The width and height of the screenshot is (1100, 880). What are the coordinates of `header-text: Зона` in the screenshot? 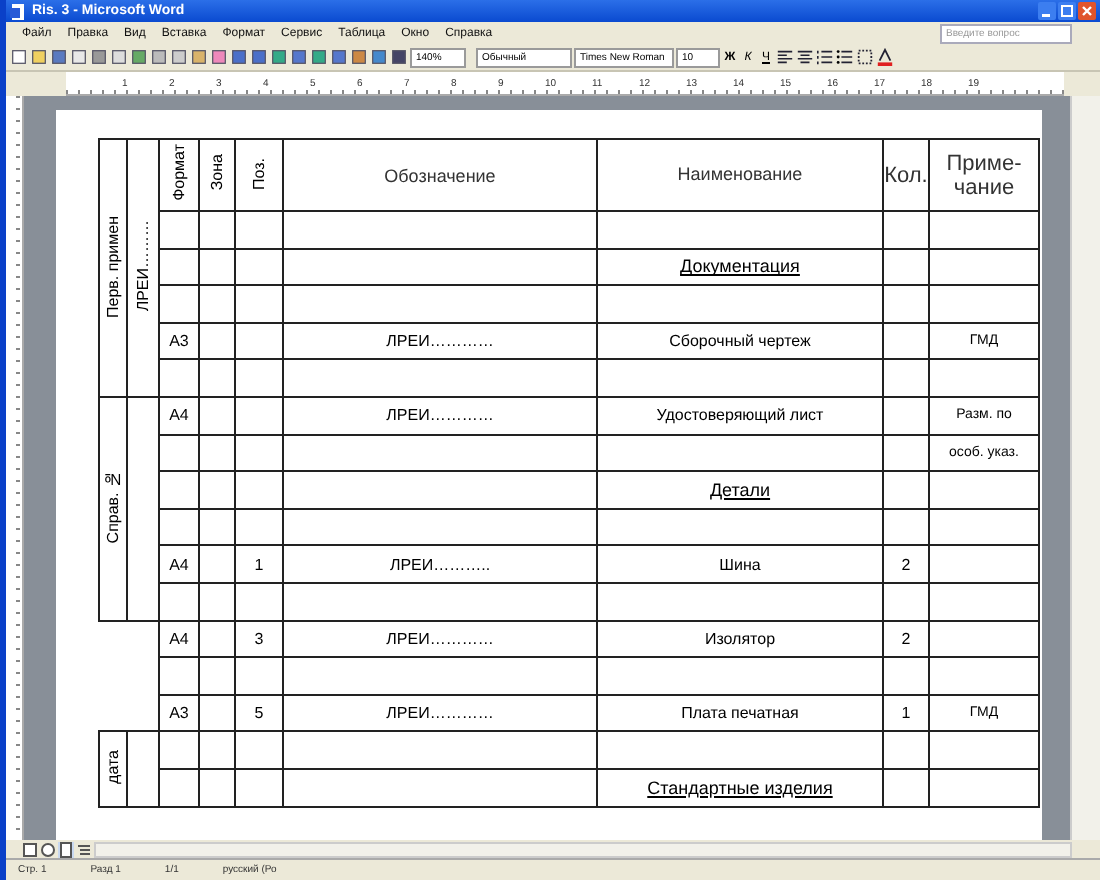 It's located at (217, 173).